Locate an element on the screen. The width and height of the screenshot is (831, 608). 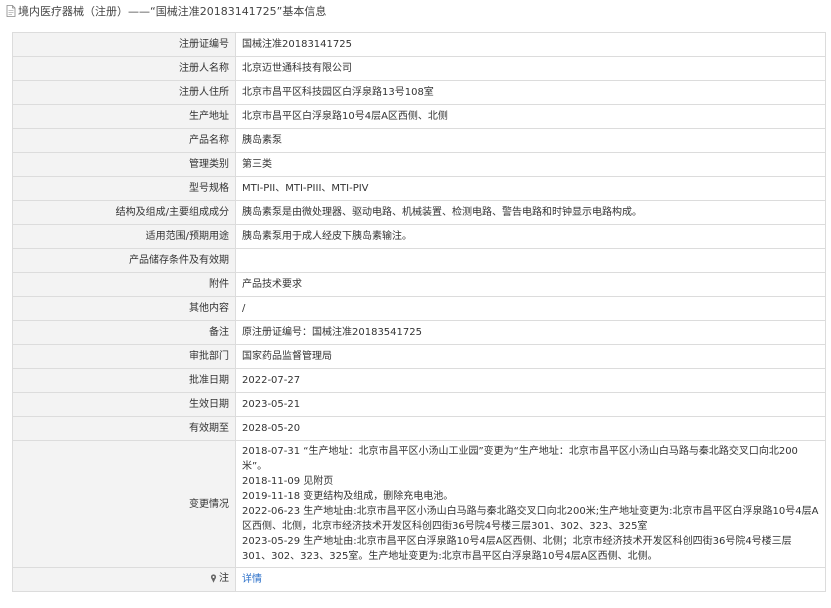
table-row: 有效期至 2028-05-20 is located at coordinates (419, 428).